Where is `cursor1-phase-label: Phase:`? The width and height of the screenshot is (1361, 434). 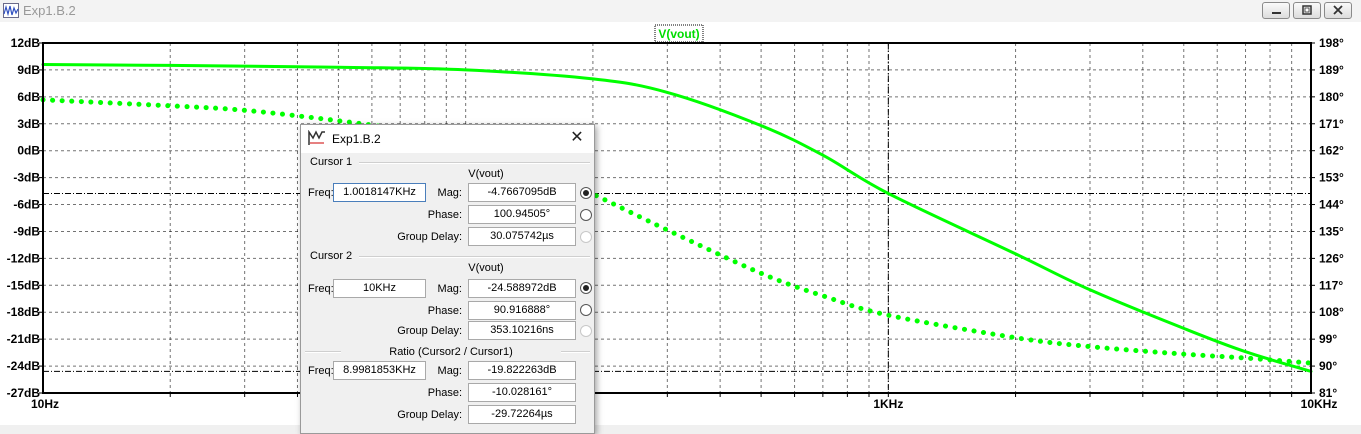
cursor1-phase-label: Phase: is located at coordinates (444, 215).